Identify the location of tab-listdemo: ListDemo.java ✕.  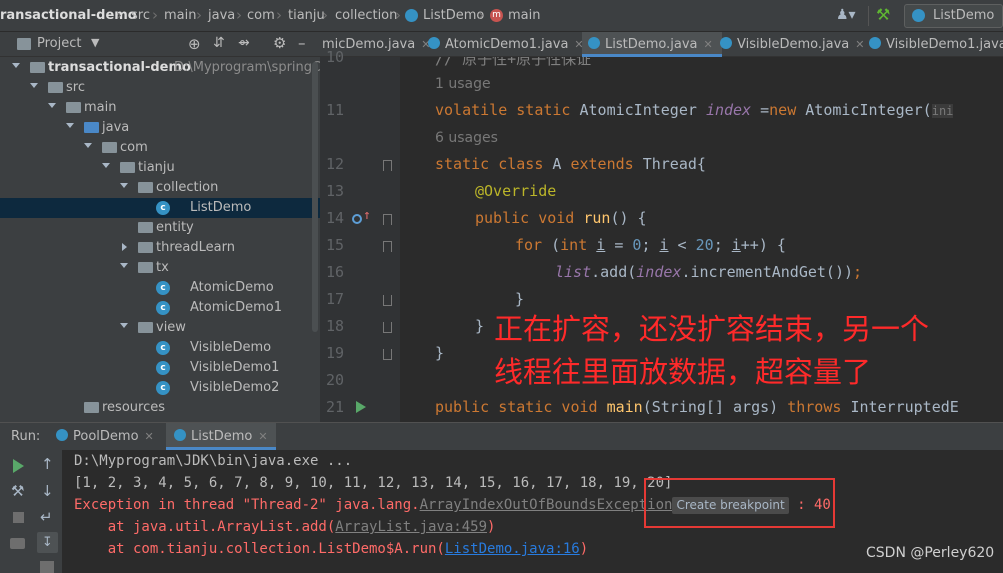
(652, 44).